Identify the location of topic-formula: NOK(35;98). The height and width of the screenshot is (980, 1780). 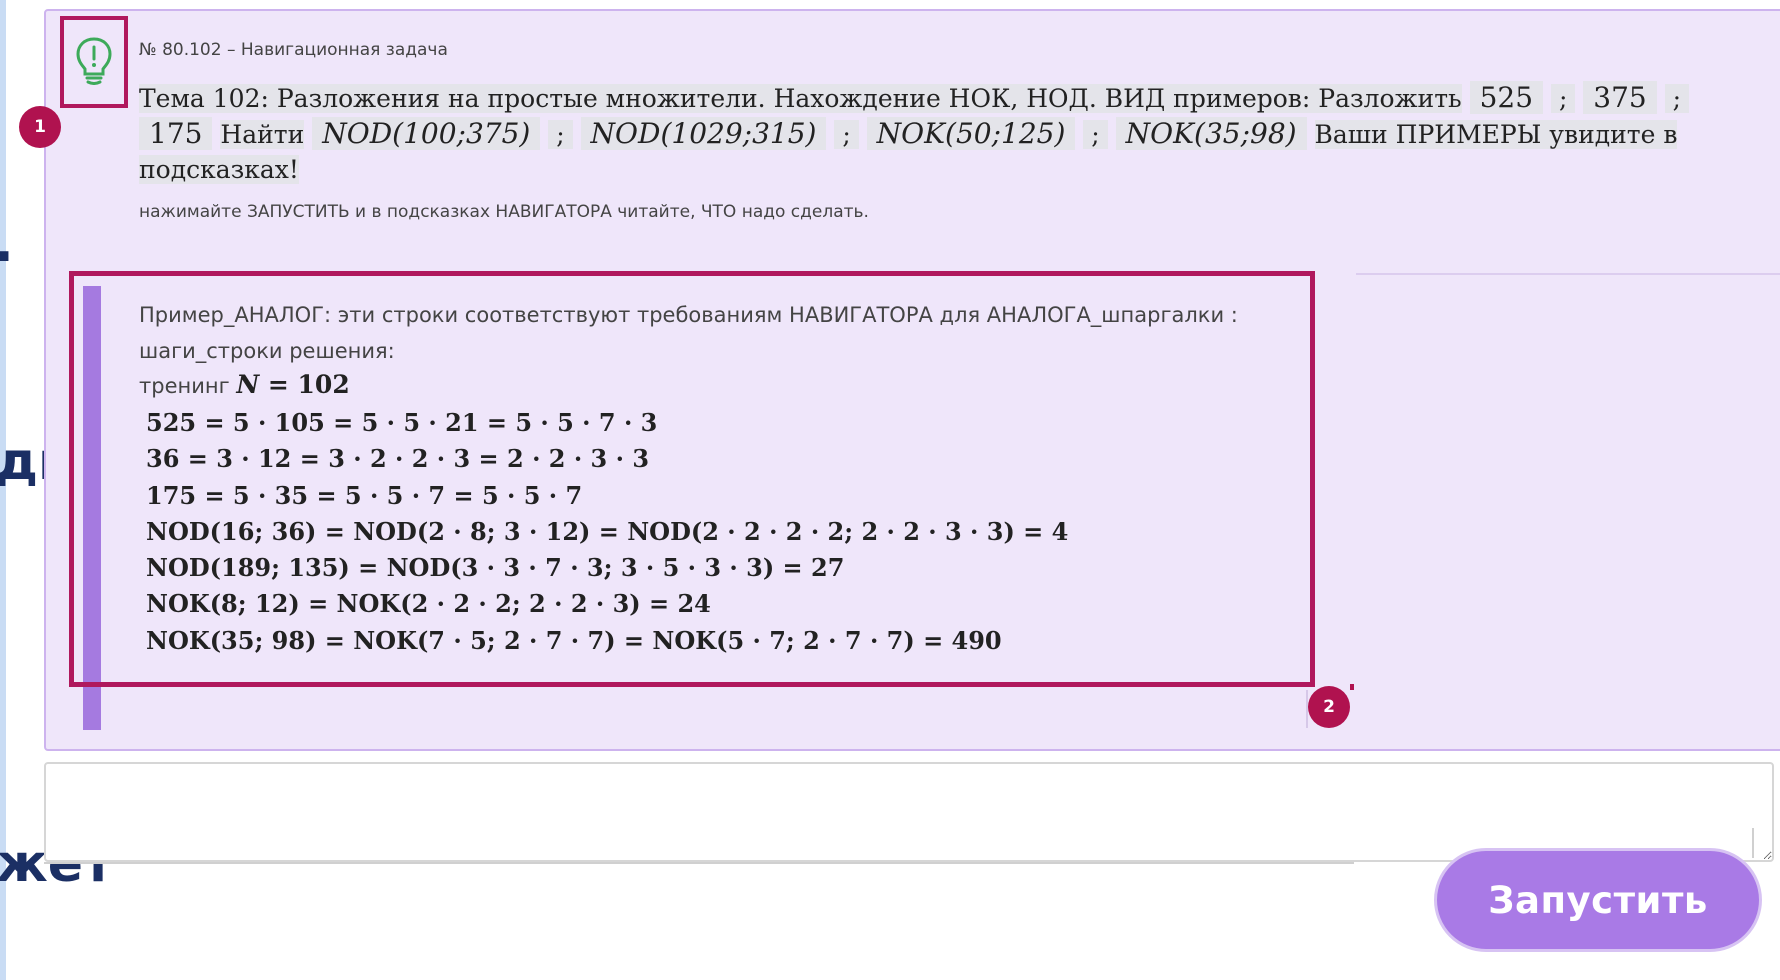
(1211, 133).